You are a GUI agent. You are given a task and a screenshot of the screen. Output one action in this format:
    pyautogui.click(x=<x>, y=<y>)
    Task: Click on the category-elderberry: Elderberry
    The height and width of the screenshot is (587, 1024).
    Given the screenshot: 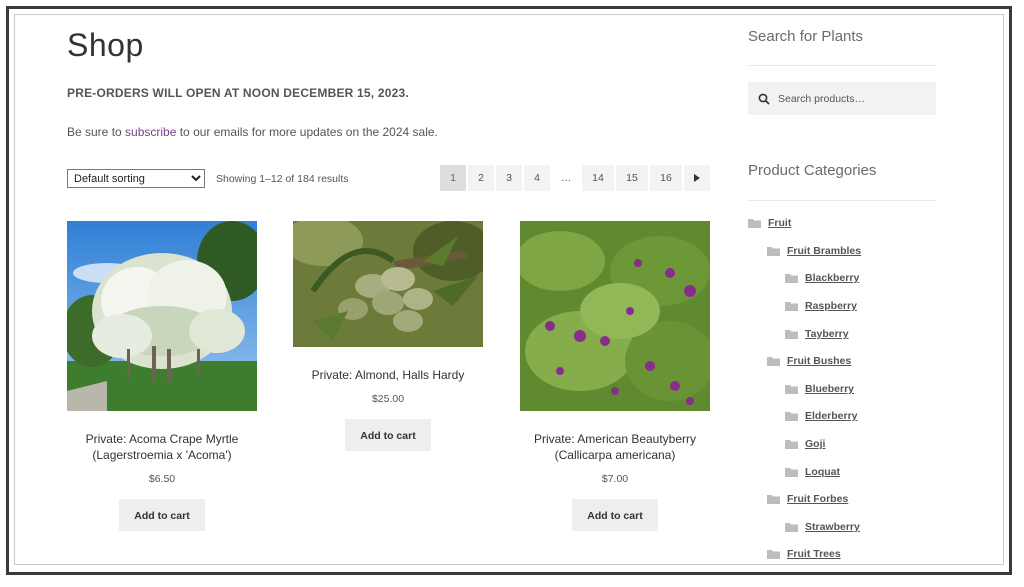 What is the action you would take?
    pyautogui.click(x=821, y=416)
    